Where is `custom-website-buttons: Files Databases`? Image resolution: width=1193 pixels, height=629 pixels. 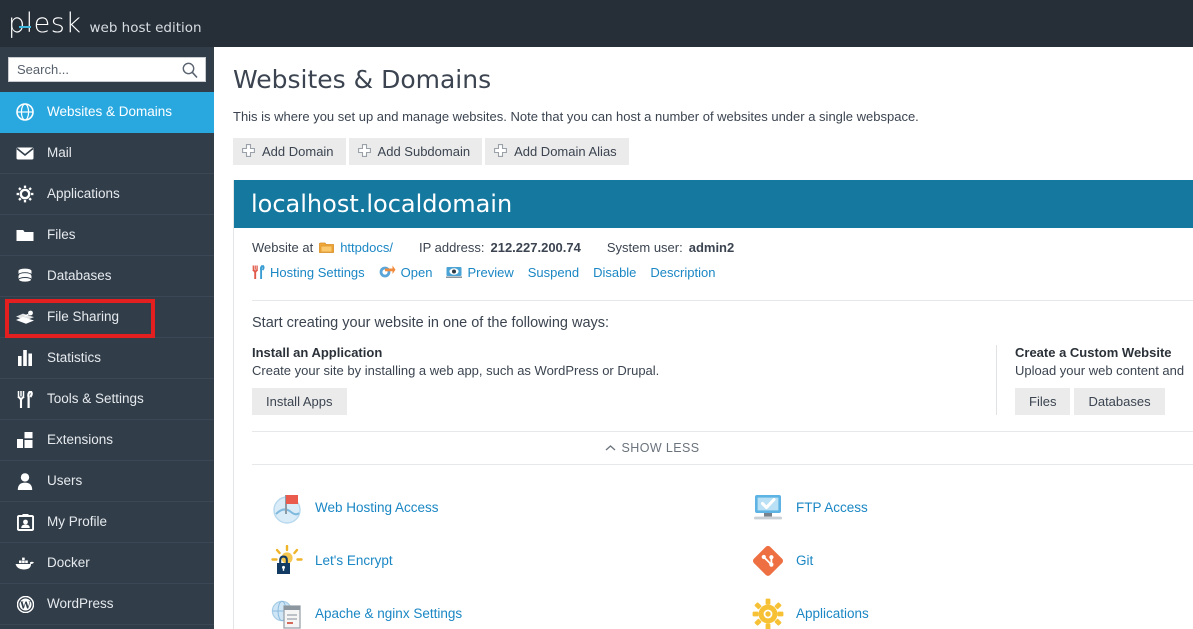 custom-website-buttons: Files Databases is located at coordinates (1099, 401).